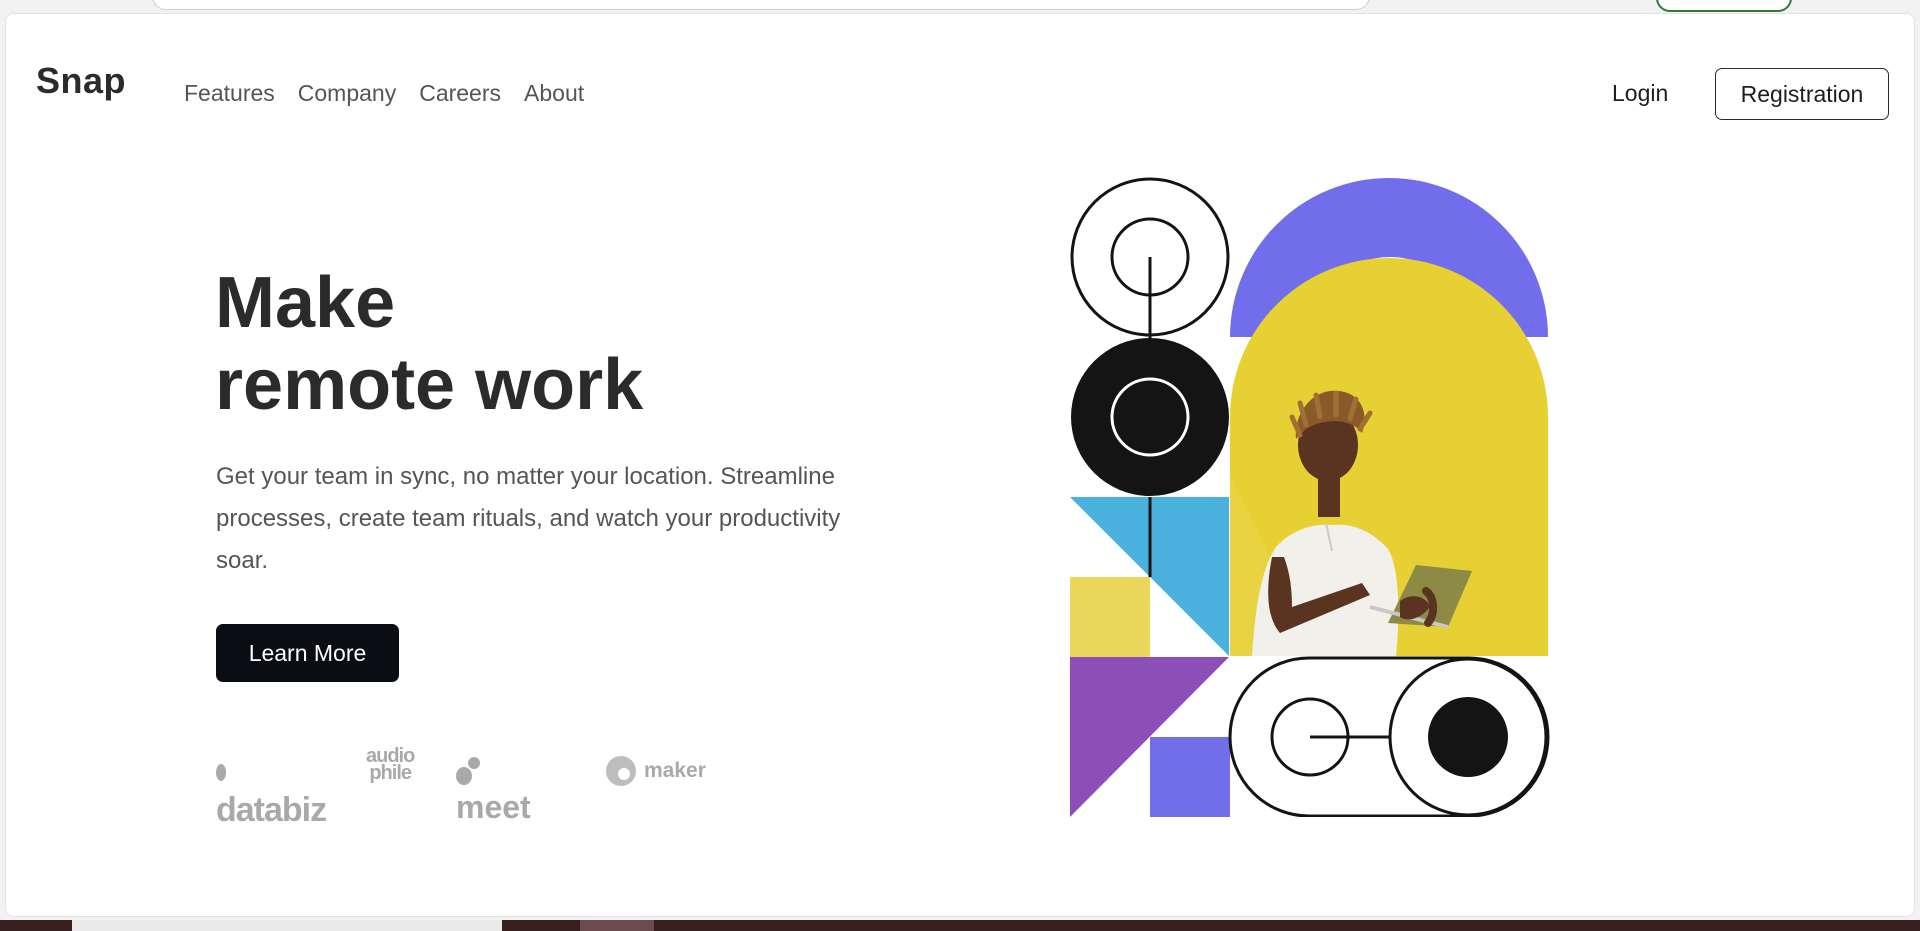  What do you see at coordinates (493, 789) in the screenshot?
I see `client-logo-meet: meet` at bounding box center [493, 789].